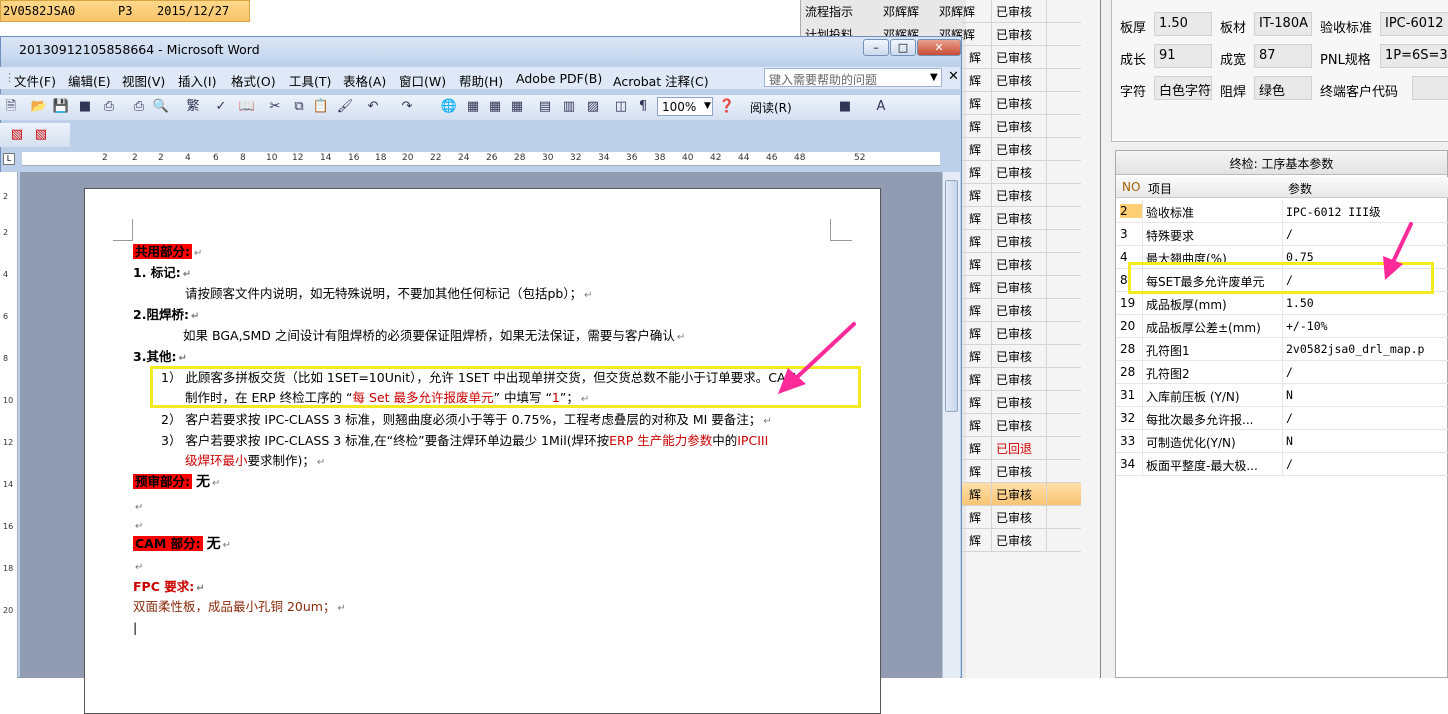 This screenshot has height=714, width=1448. What do you see at coordinates (1414, 56) in the screenshot?
I see `field-pnl: 1P=6S=3U` at bounding box center [1414, 56].